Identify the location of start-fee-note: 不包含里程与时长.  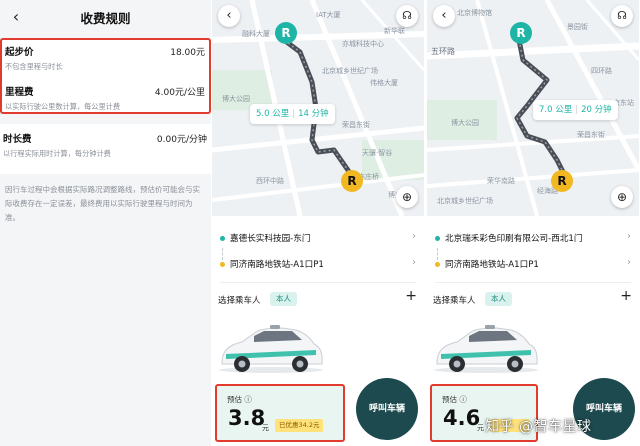
(34, 66).